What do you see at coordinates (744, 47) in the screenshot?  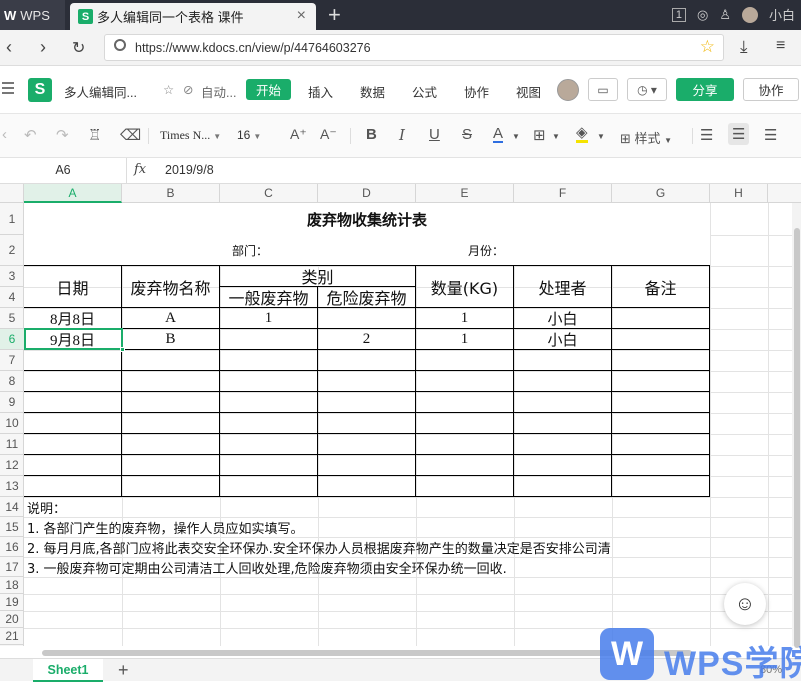 I see `download-icon: ⤓` at bounding box center [744, 47].